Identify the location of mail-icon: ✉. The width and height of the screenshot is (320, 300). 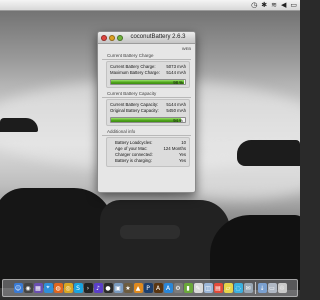
(248, 288).